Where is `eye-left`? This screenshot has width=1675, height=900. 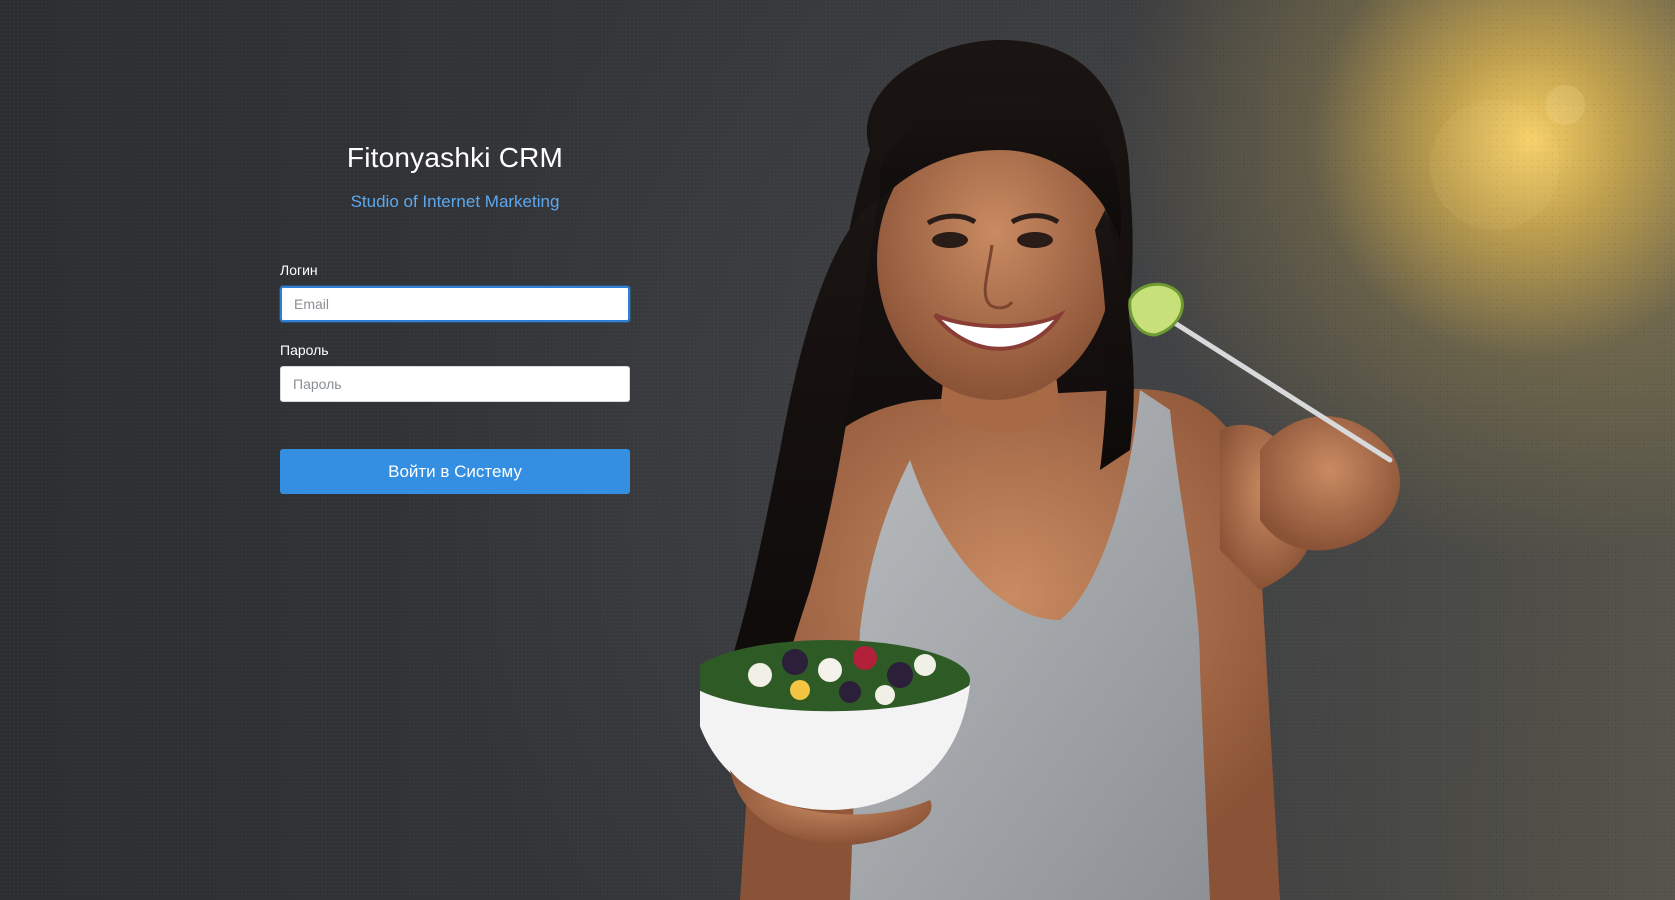 eye-left is located at coordinates (950, 240).